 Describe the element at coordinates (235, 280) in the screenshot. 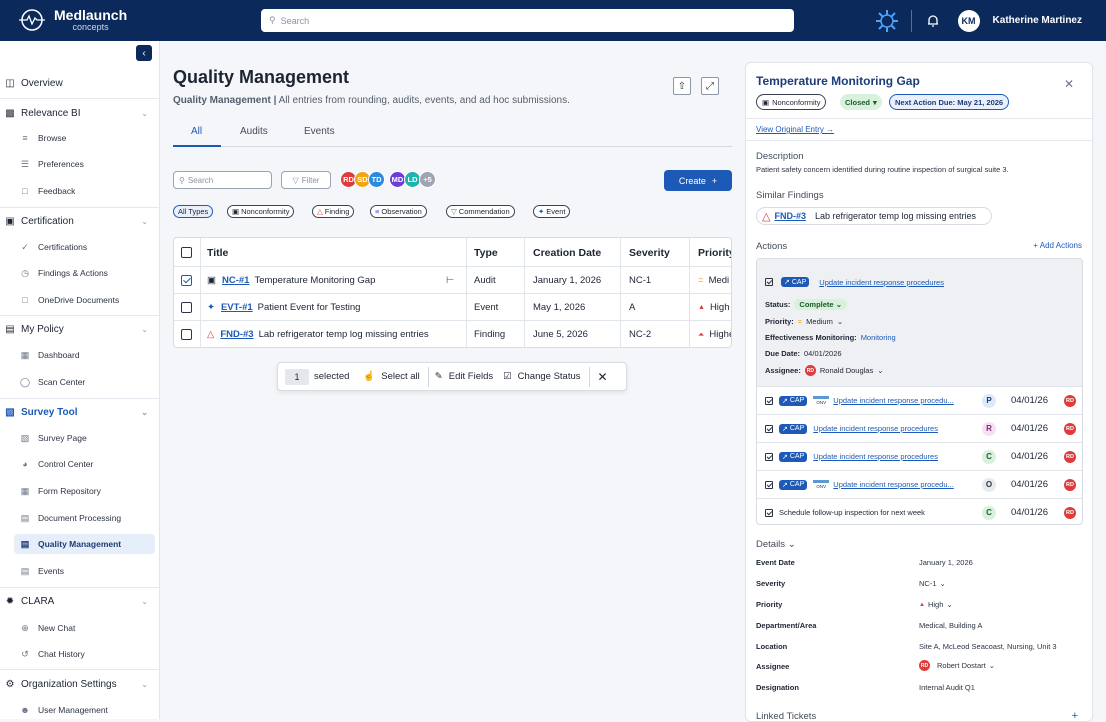

I see `entry-id-link: NC-#1` at that location.